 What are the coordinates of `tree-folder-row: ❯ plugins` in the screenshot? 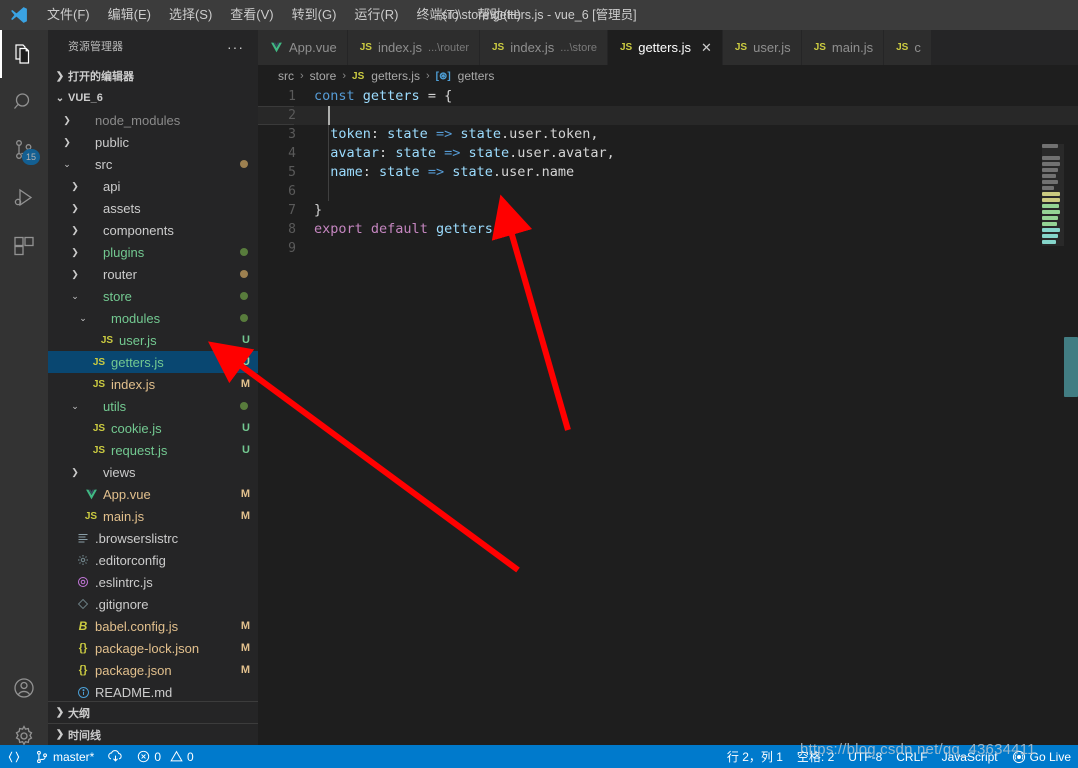 It's located at (153, 252).